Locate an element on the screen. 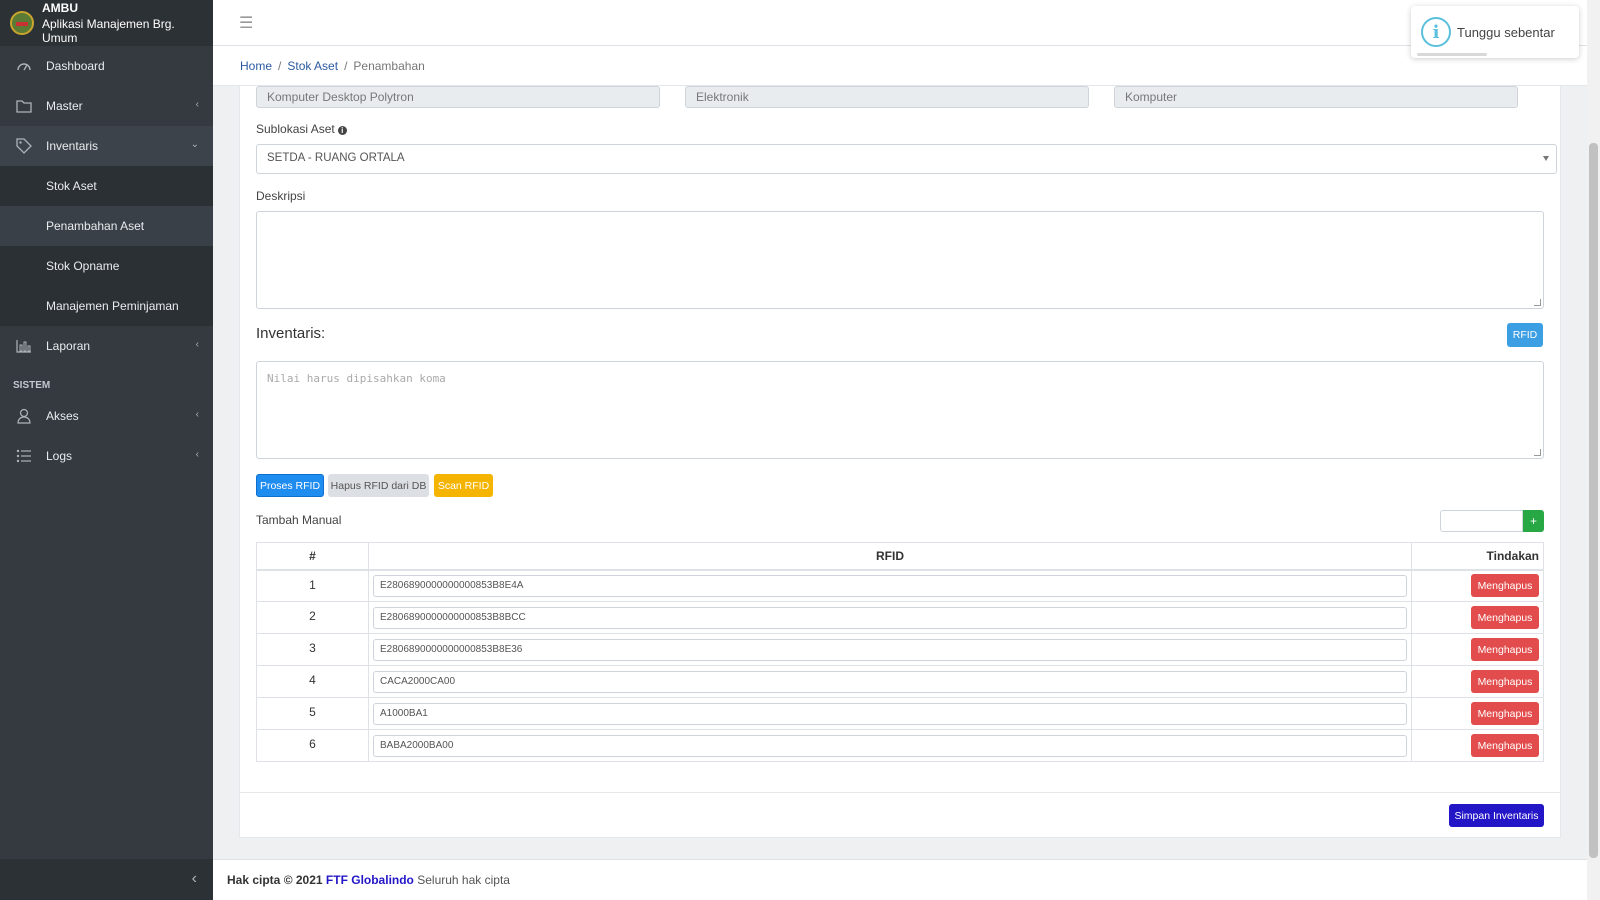  column-header-tindakan: Tindakan is located at coordinates (1477, 556).